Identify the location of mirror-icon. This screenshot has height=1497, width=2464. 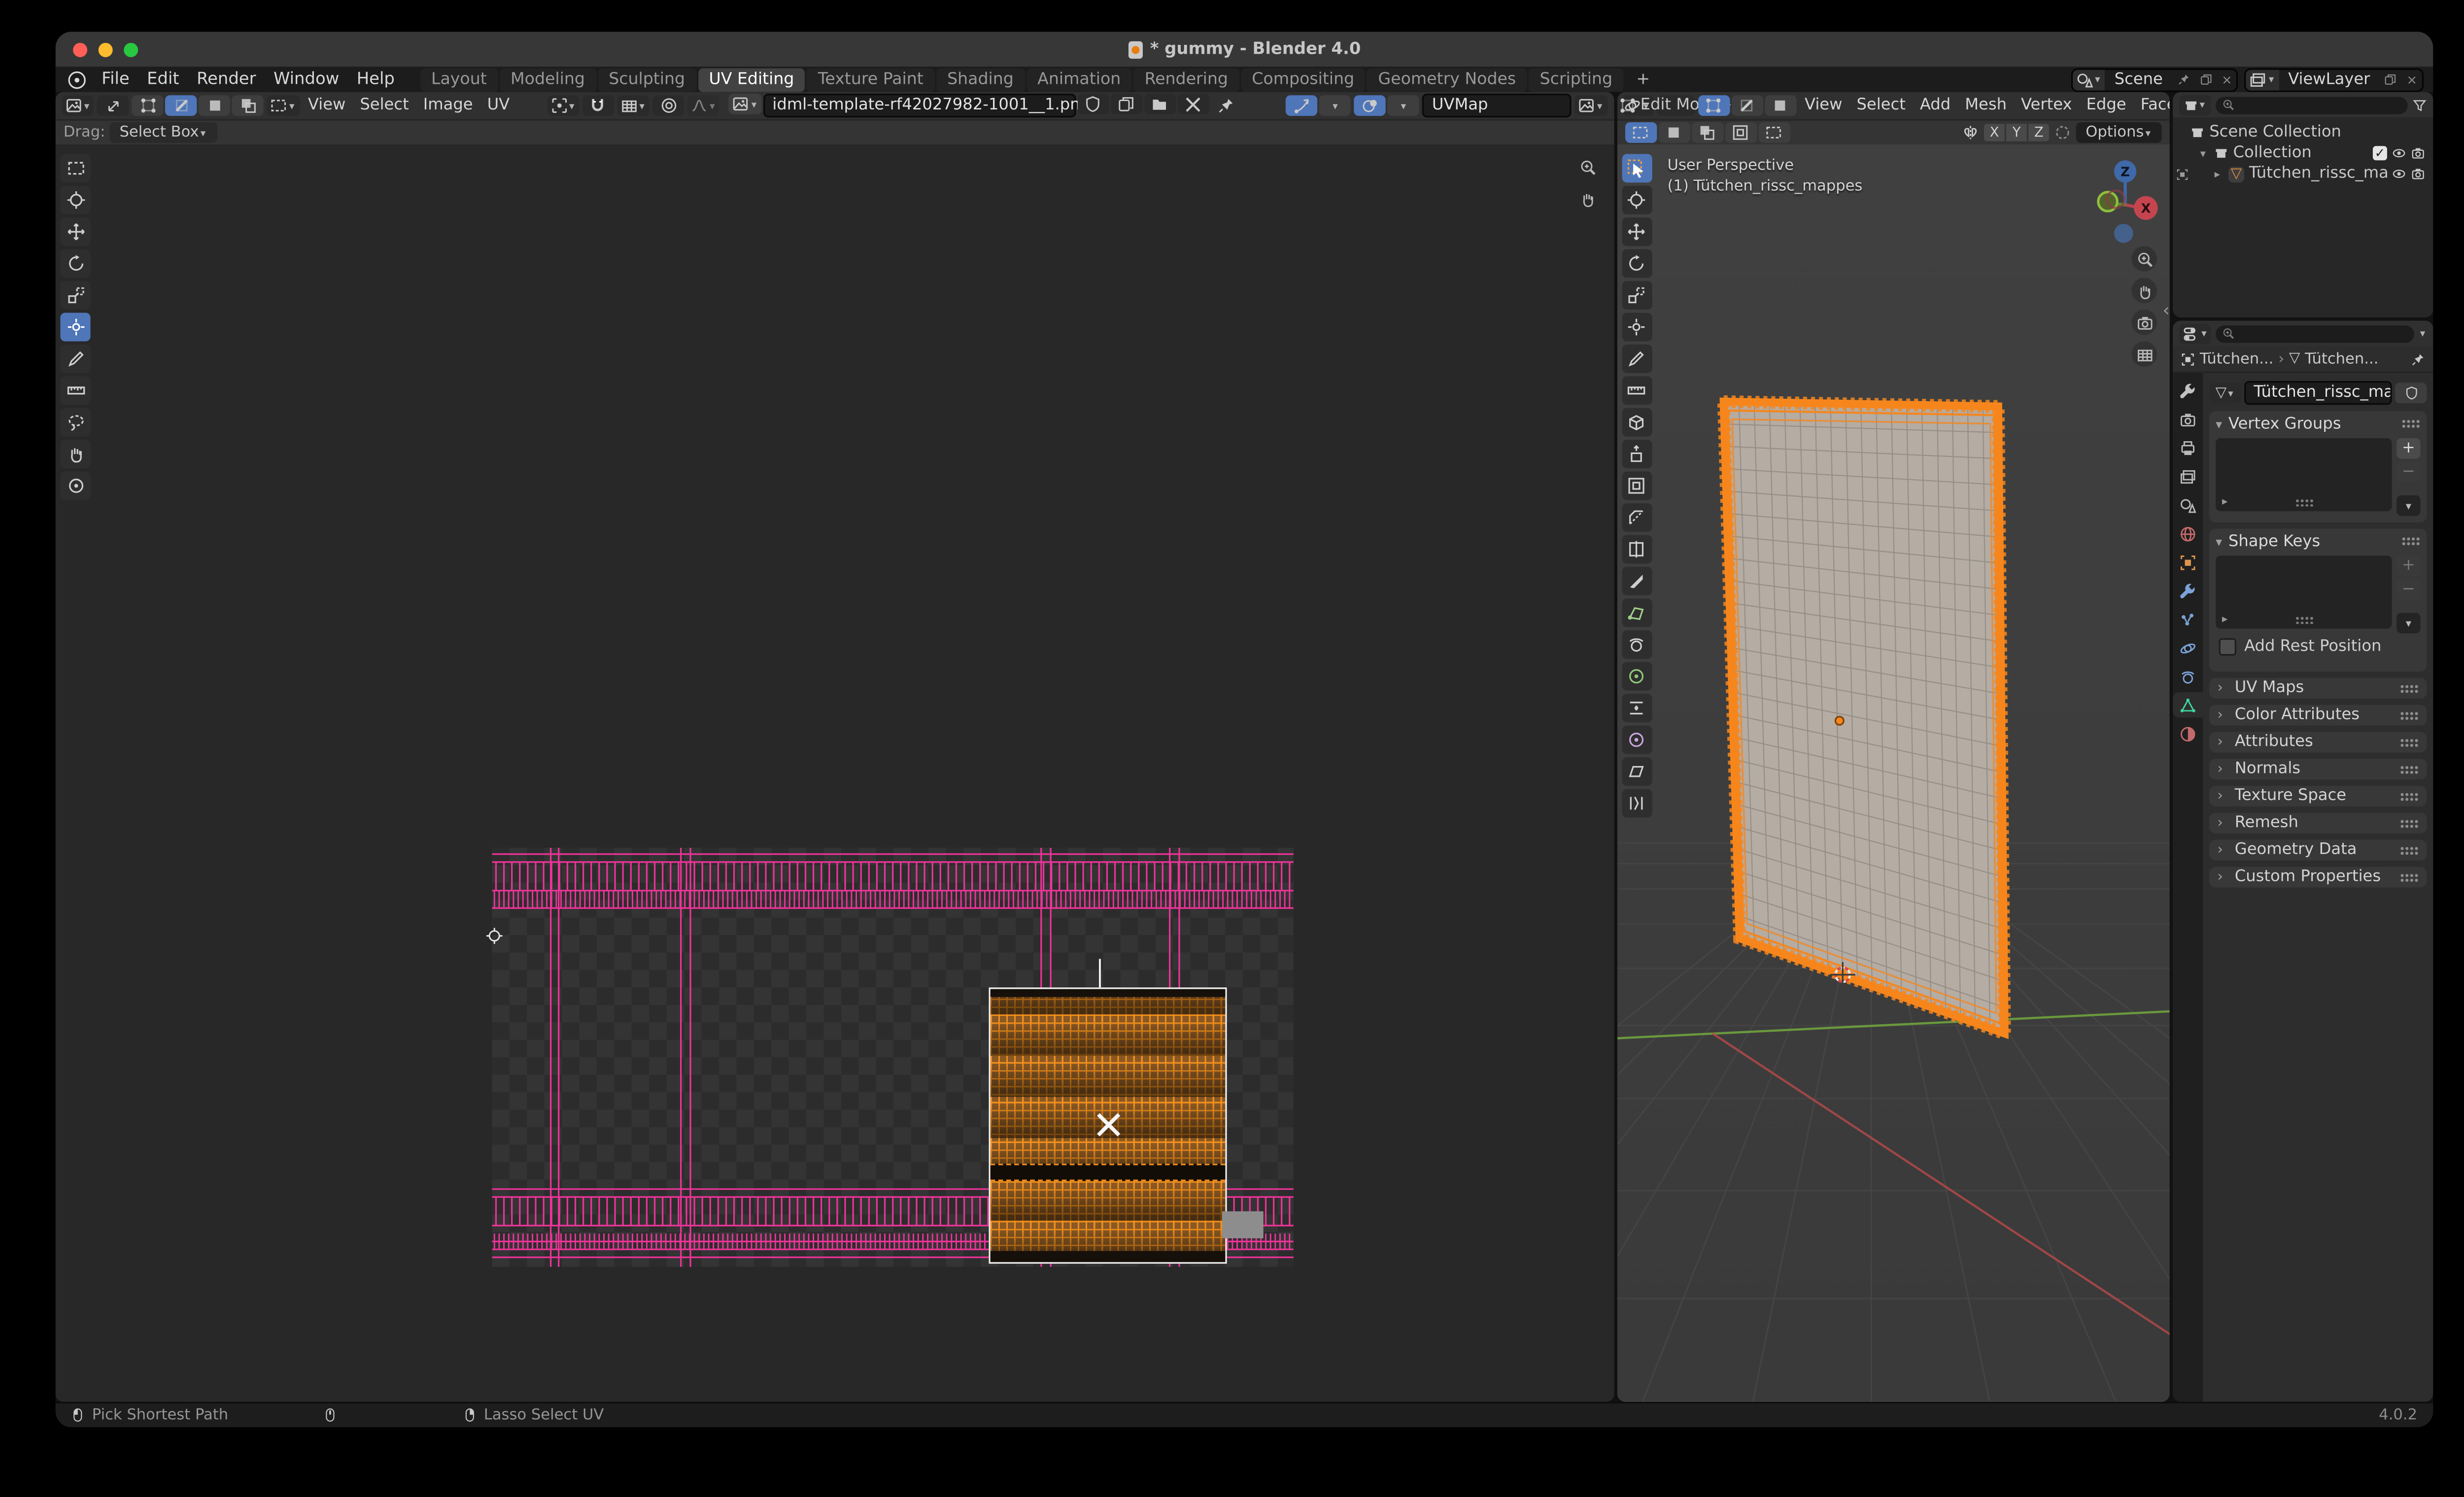
(1970, 132).